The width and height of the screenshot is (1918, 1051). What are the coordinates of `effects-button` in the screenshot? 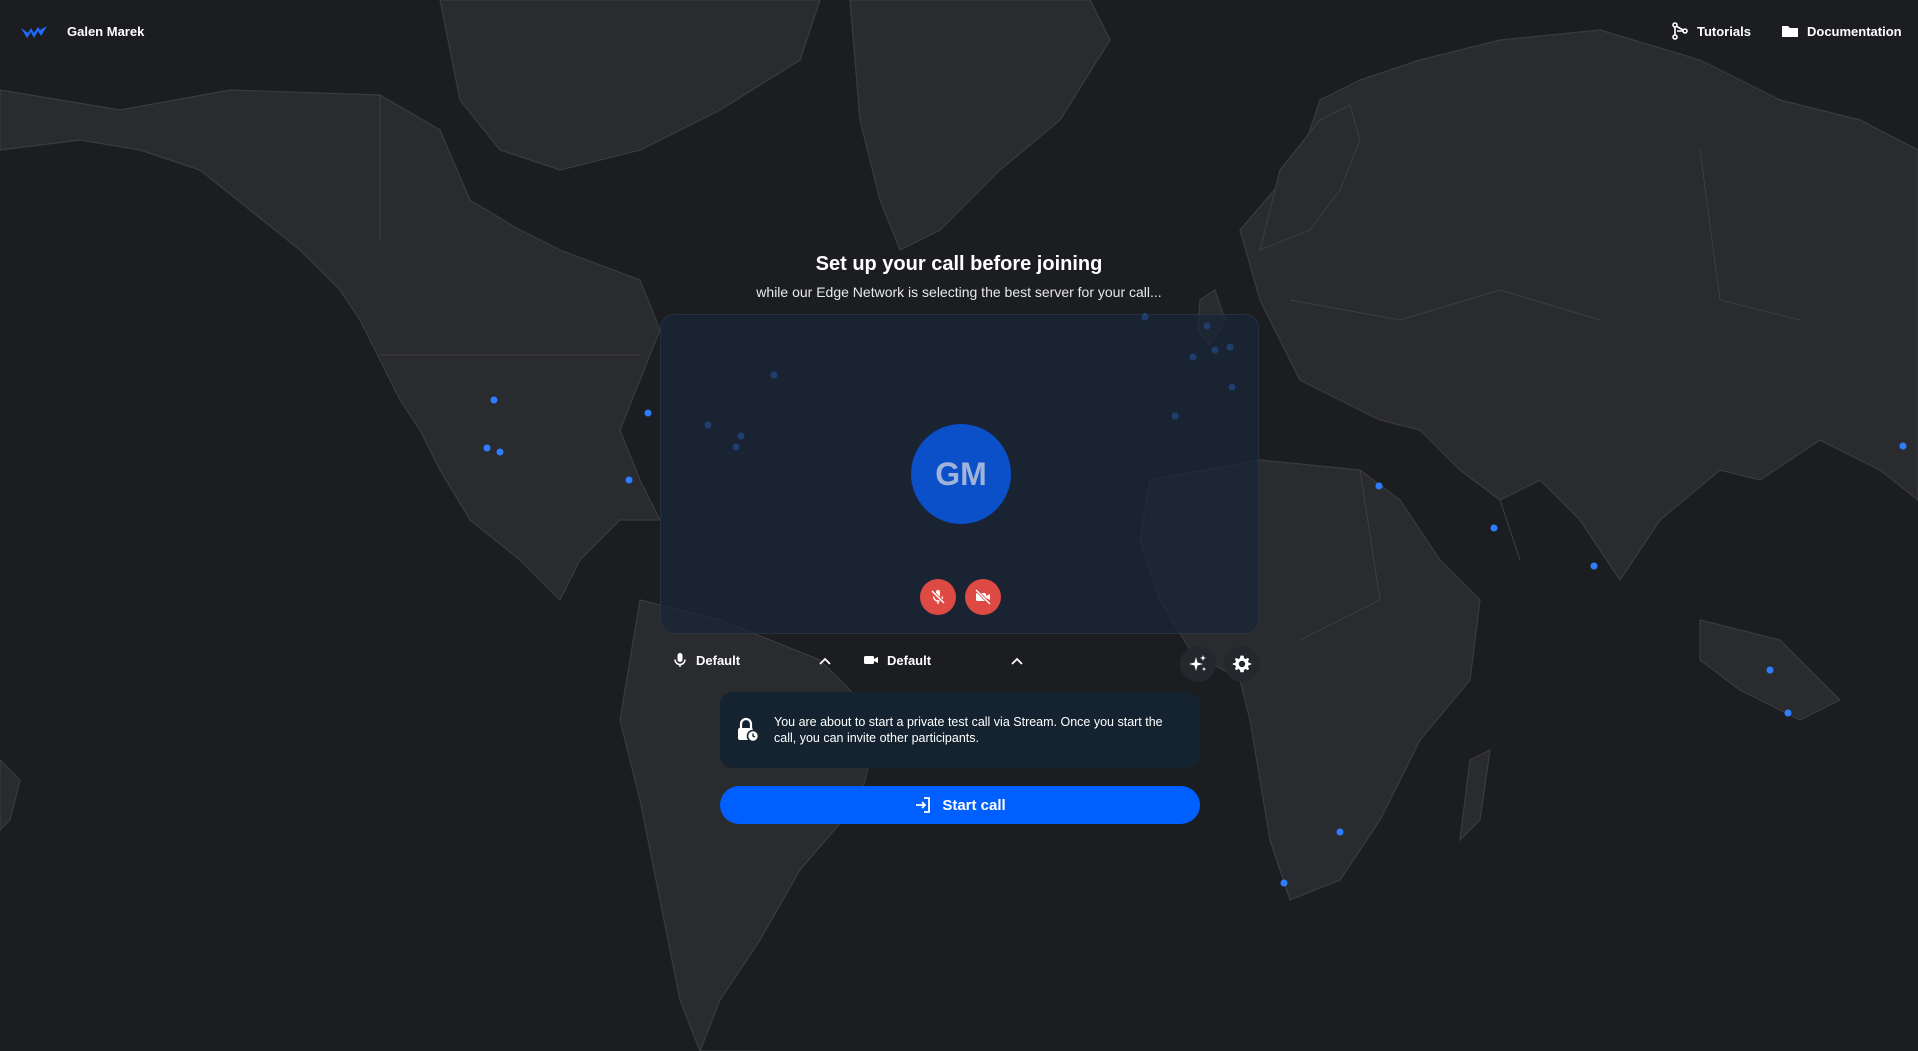 It's located at (1198, 664).